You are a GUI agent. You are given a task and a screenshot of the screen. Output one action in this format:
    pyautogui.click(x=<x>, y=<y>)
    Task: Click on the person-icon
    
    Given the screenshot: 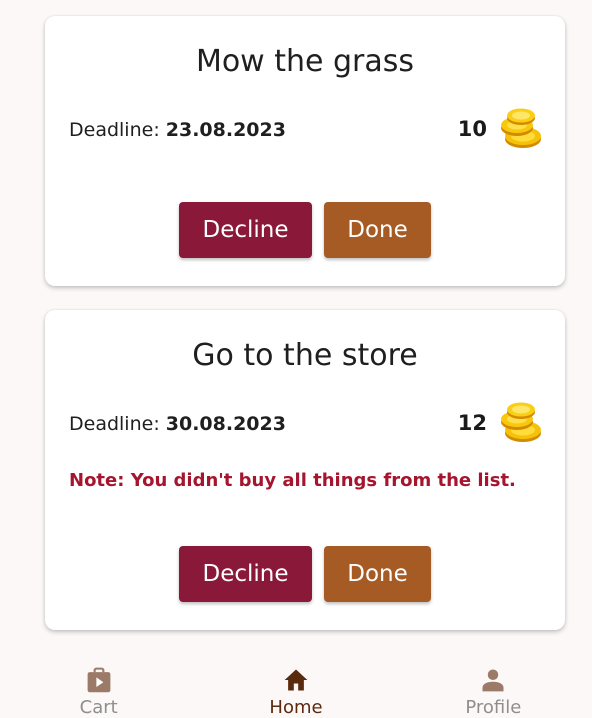 What is the action you would take?
    pyautogui.click(x=493, y=680)
    